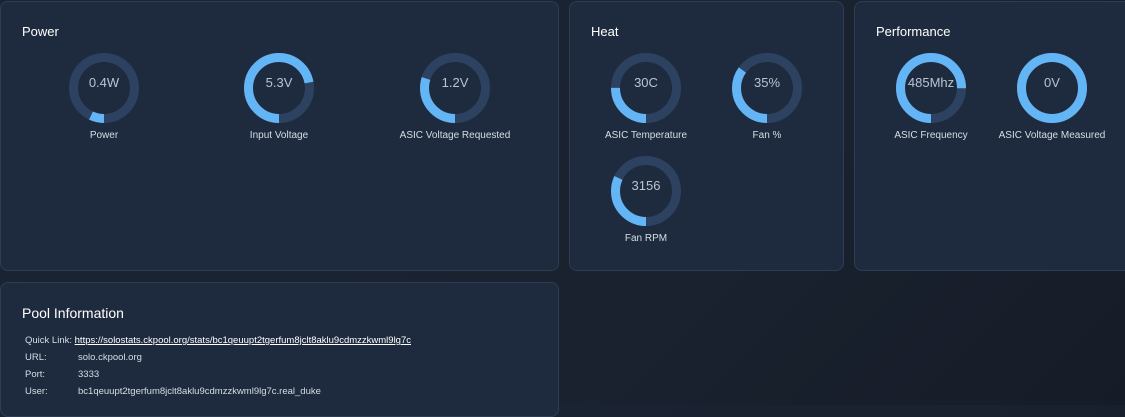 The width and height of the screenshot is (1125, 417). Describe the element at coordinates (913, 31) in the screenshot. I see `performance-card-title: Performance` at that location.